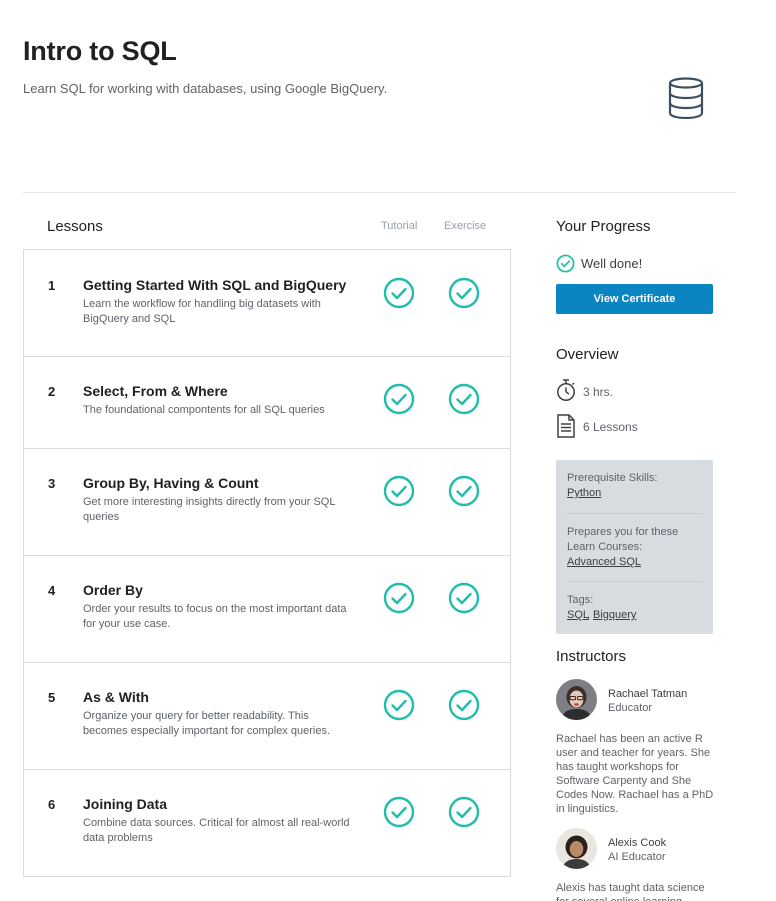 The height and width of the screenshot is (901, 776). I want to click on tags-label: Tags:, so click(580, 600).